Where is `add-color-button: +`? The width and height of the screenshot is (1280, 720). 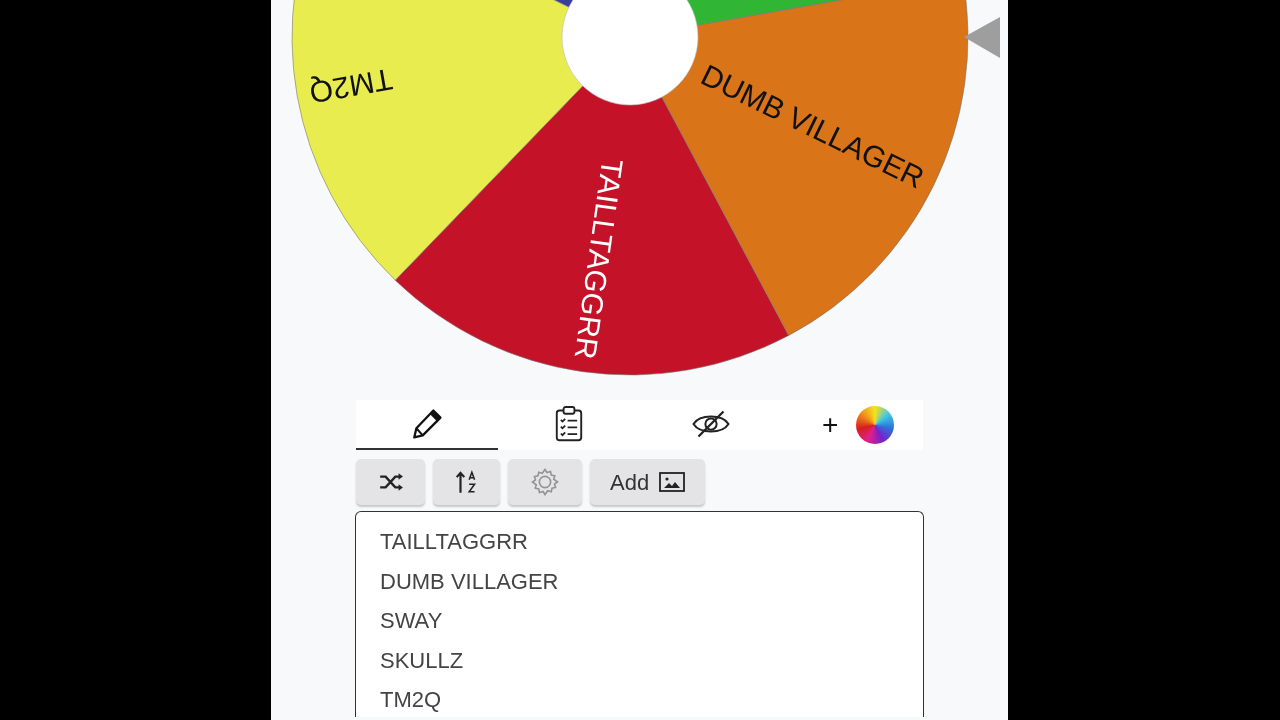 add-color-button: + is located at coordinates (830, 425).